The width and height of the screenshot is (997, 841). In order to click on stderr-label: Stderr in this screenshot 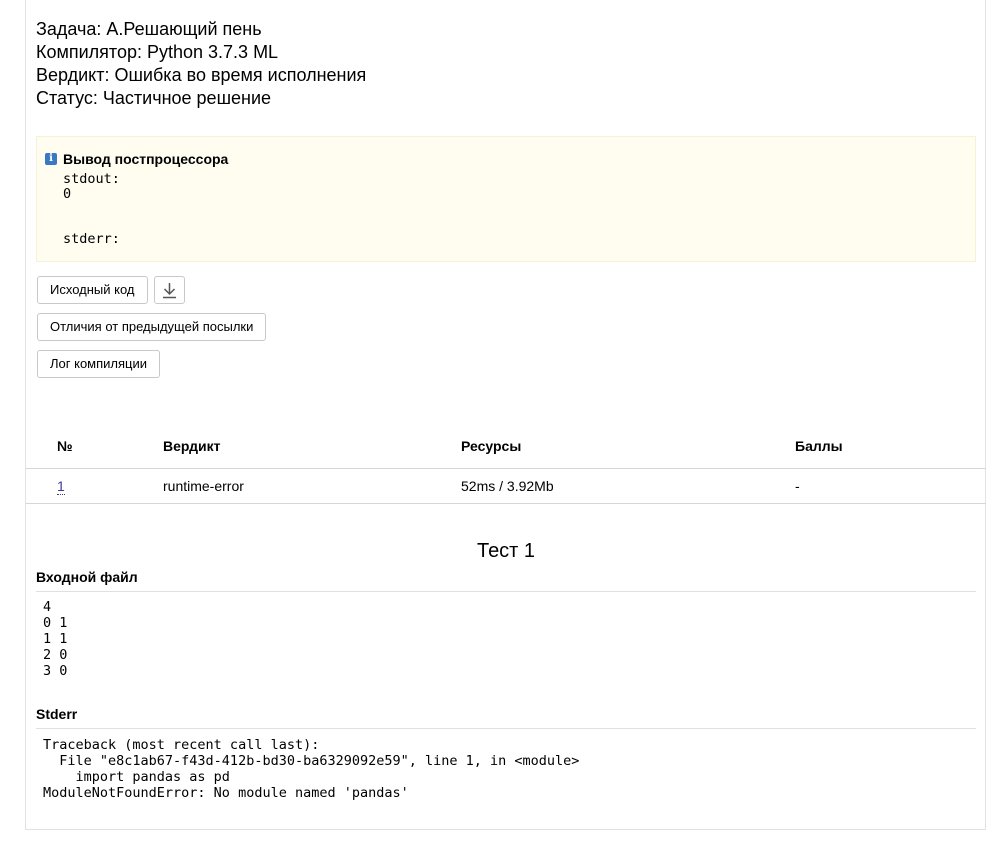, I will do `click(57, 714)`.